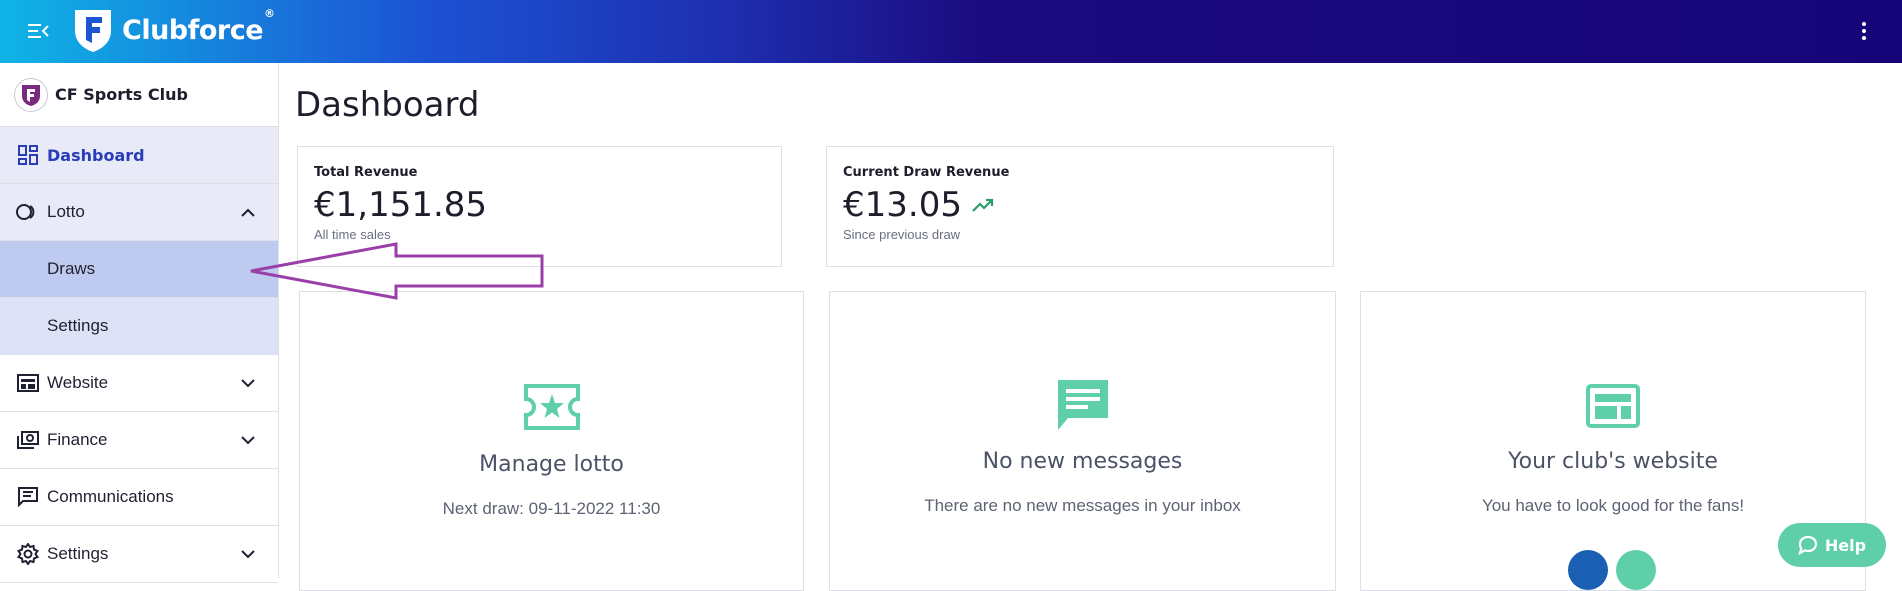 The image size is (1902, 591). I want to click on gear-icon, so click(28, 554).